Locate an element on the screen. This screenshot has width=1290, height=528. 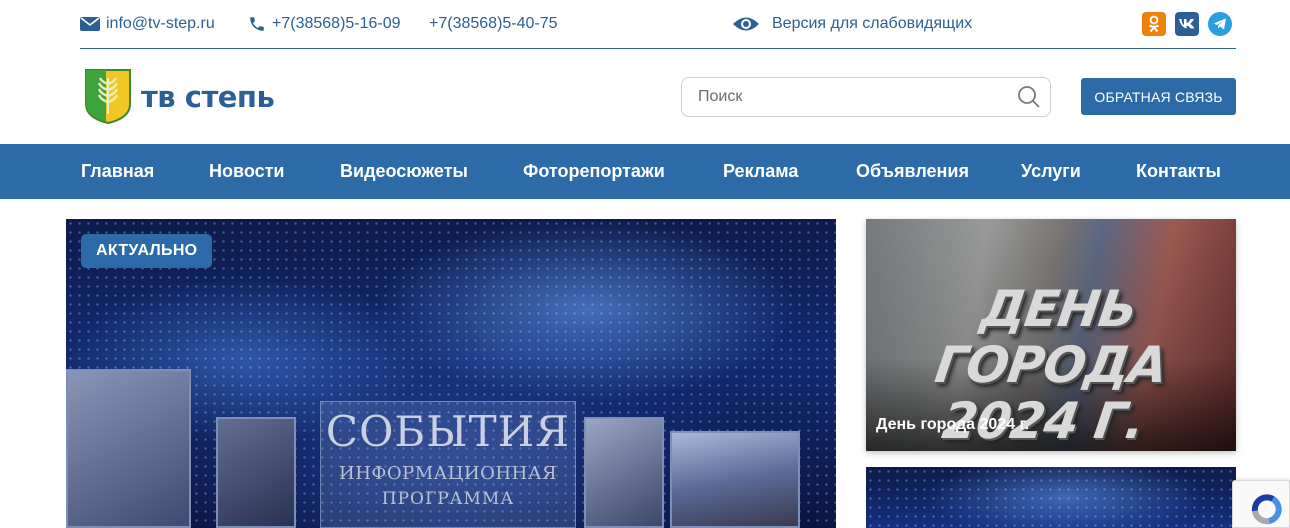
telegram-icon is located at coordinates (1220, 24).